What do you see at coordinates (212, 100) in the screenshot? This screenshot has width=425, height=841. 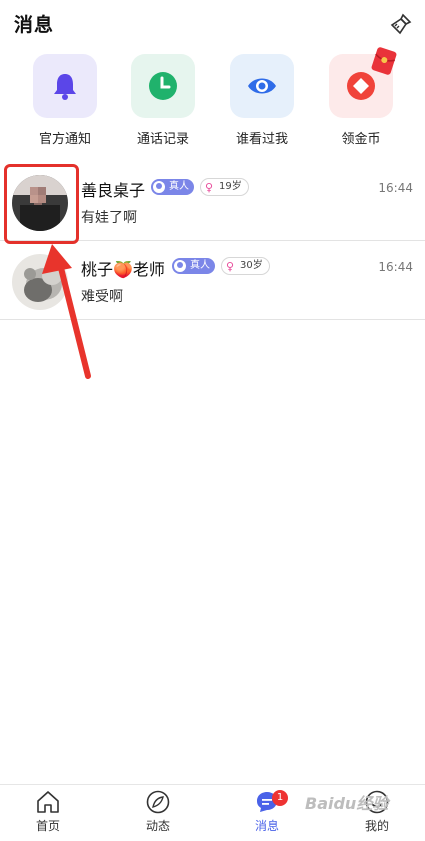 I see `quick-actions: 官方通知 通话记录 谁看过我 领金币` at bounding box center [212, 100].